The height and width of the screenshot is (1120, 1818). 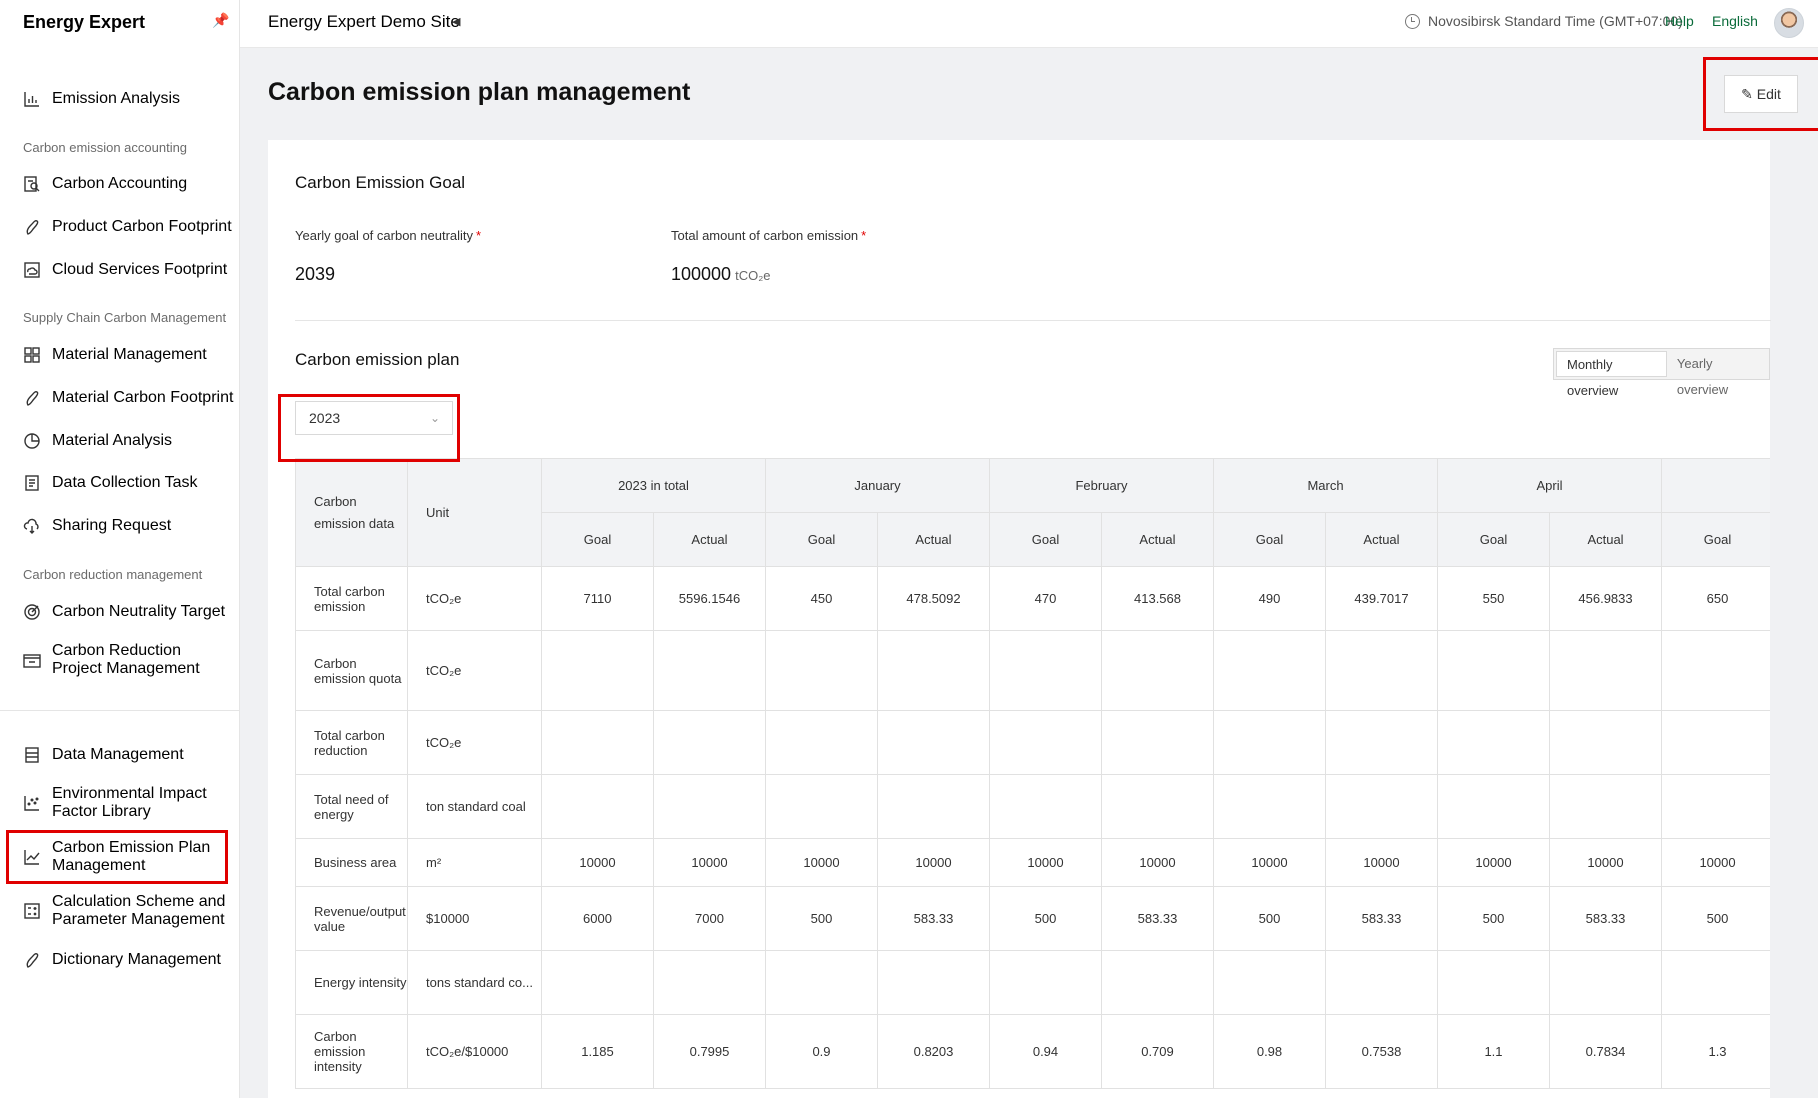 What do you see at coordinates (765, 235) in the screenshot?
I see `total-amount-label-text: Total amount of carbon emission` at bounding box center [765, 235].